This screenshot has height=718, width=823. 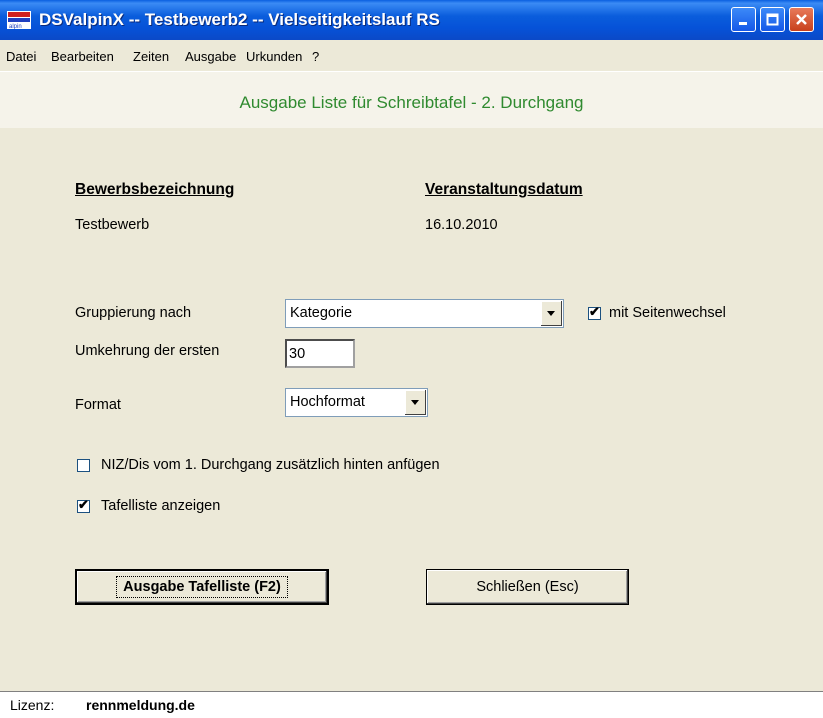 I want to click on minimize-button, so click(x=743, y=19).